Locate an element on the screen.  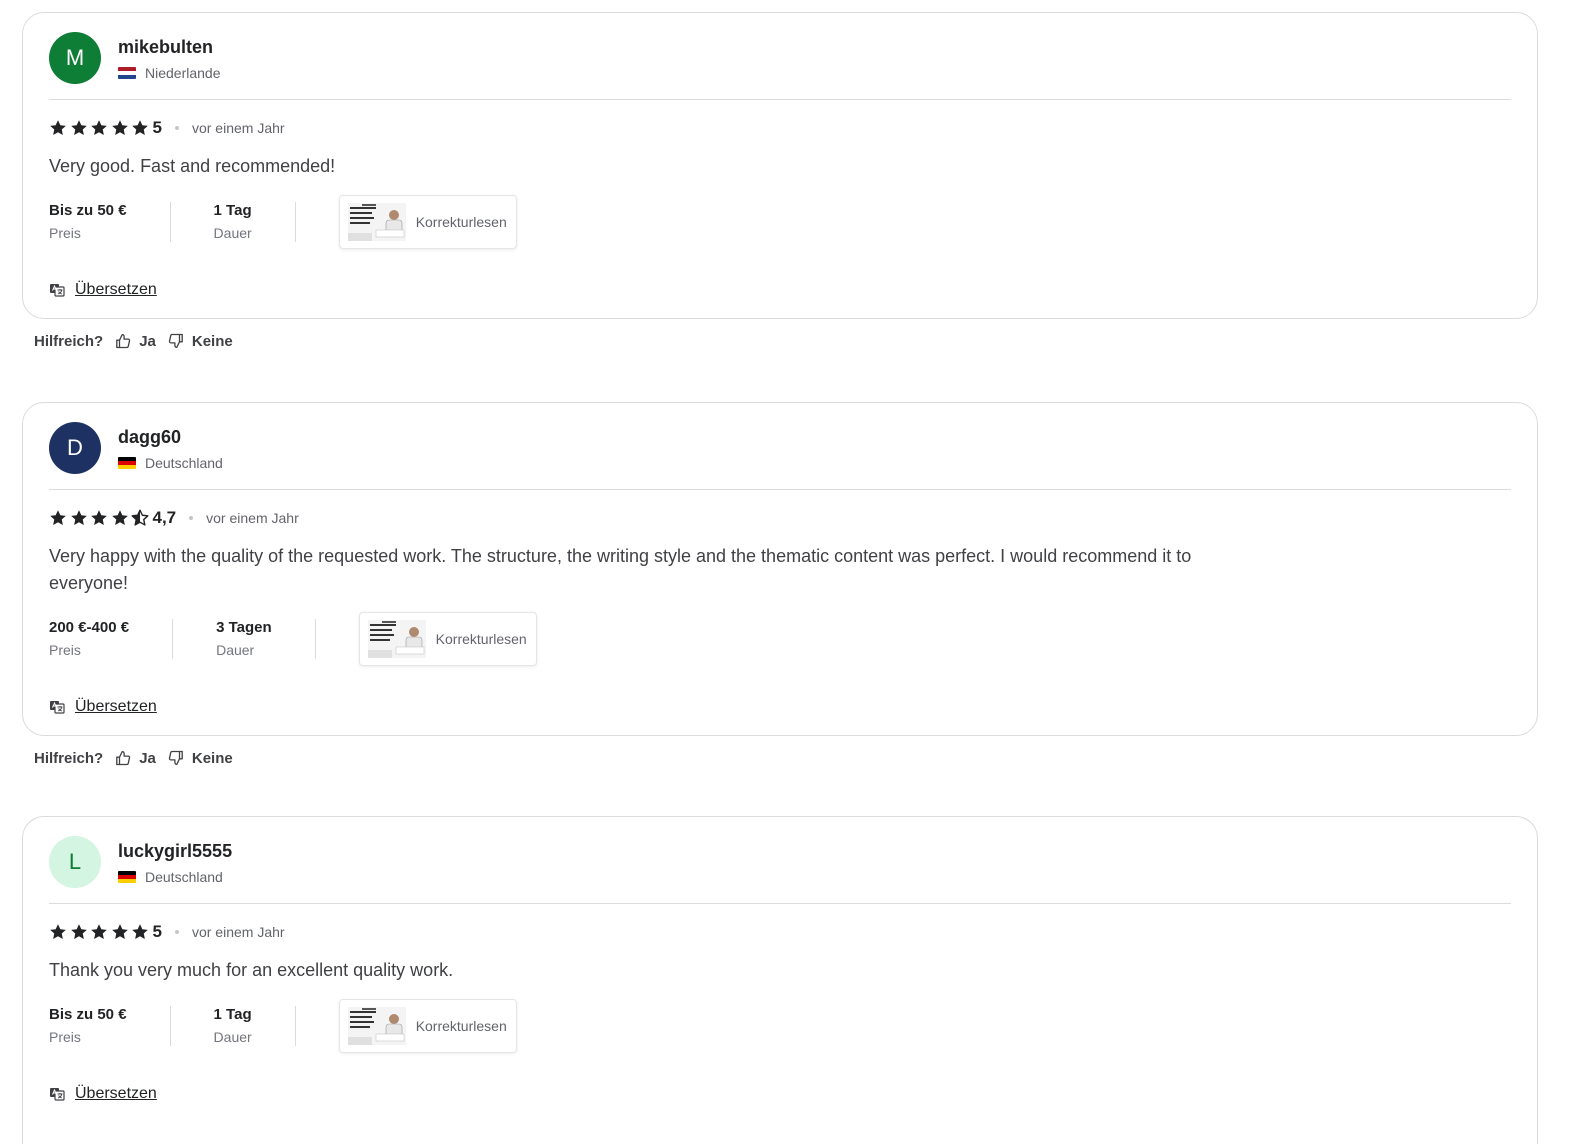
rating-value: 4,7 is located at coordinates (164, 517).